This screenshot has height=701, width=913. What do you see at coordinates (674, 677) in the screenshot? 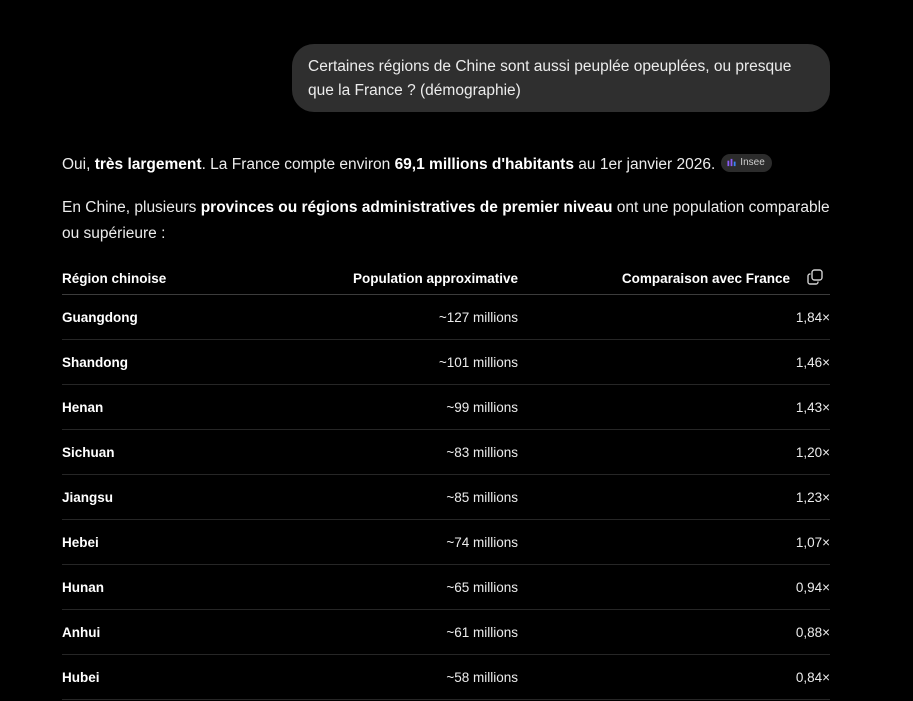
I see `cell-comparison: 0,84×` at bounding box center [674, 677].